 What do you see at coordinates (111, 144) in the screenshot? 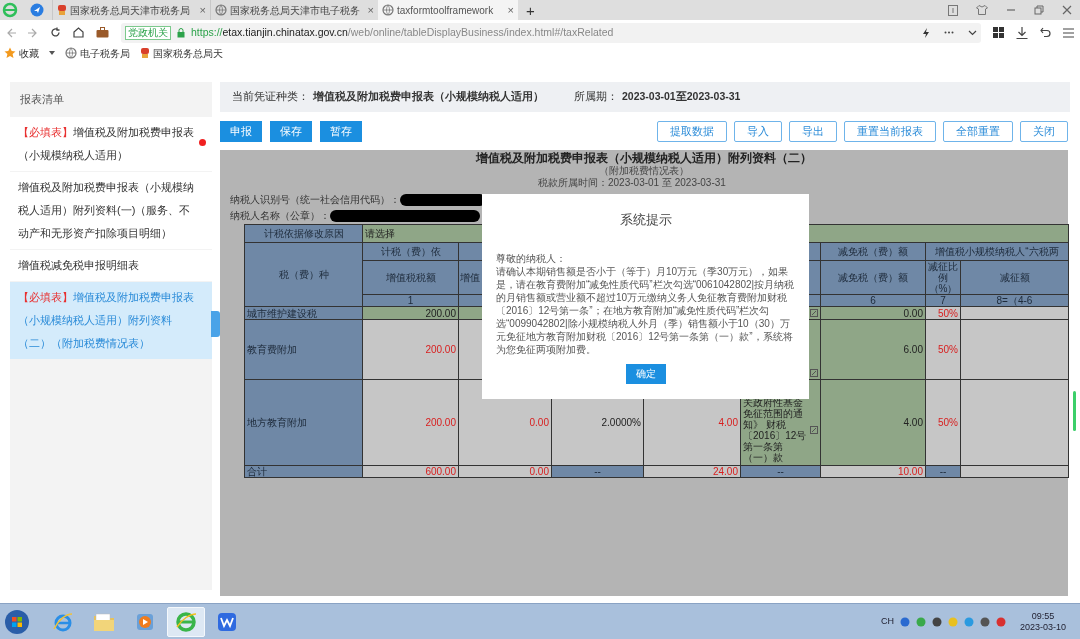
I see `report-list-item: 【必填表】增值税及附加税费申报表（小规模纳税人适用）` at bounding box center [111, 144].